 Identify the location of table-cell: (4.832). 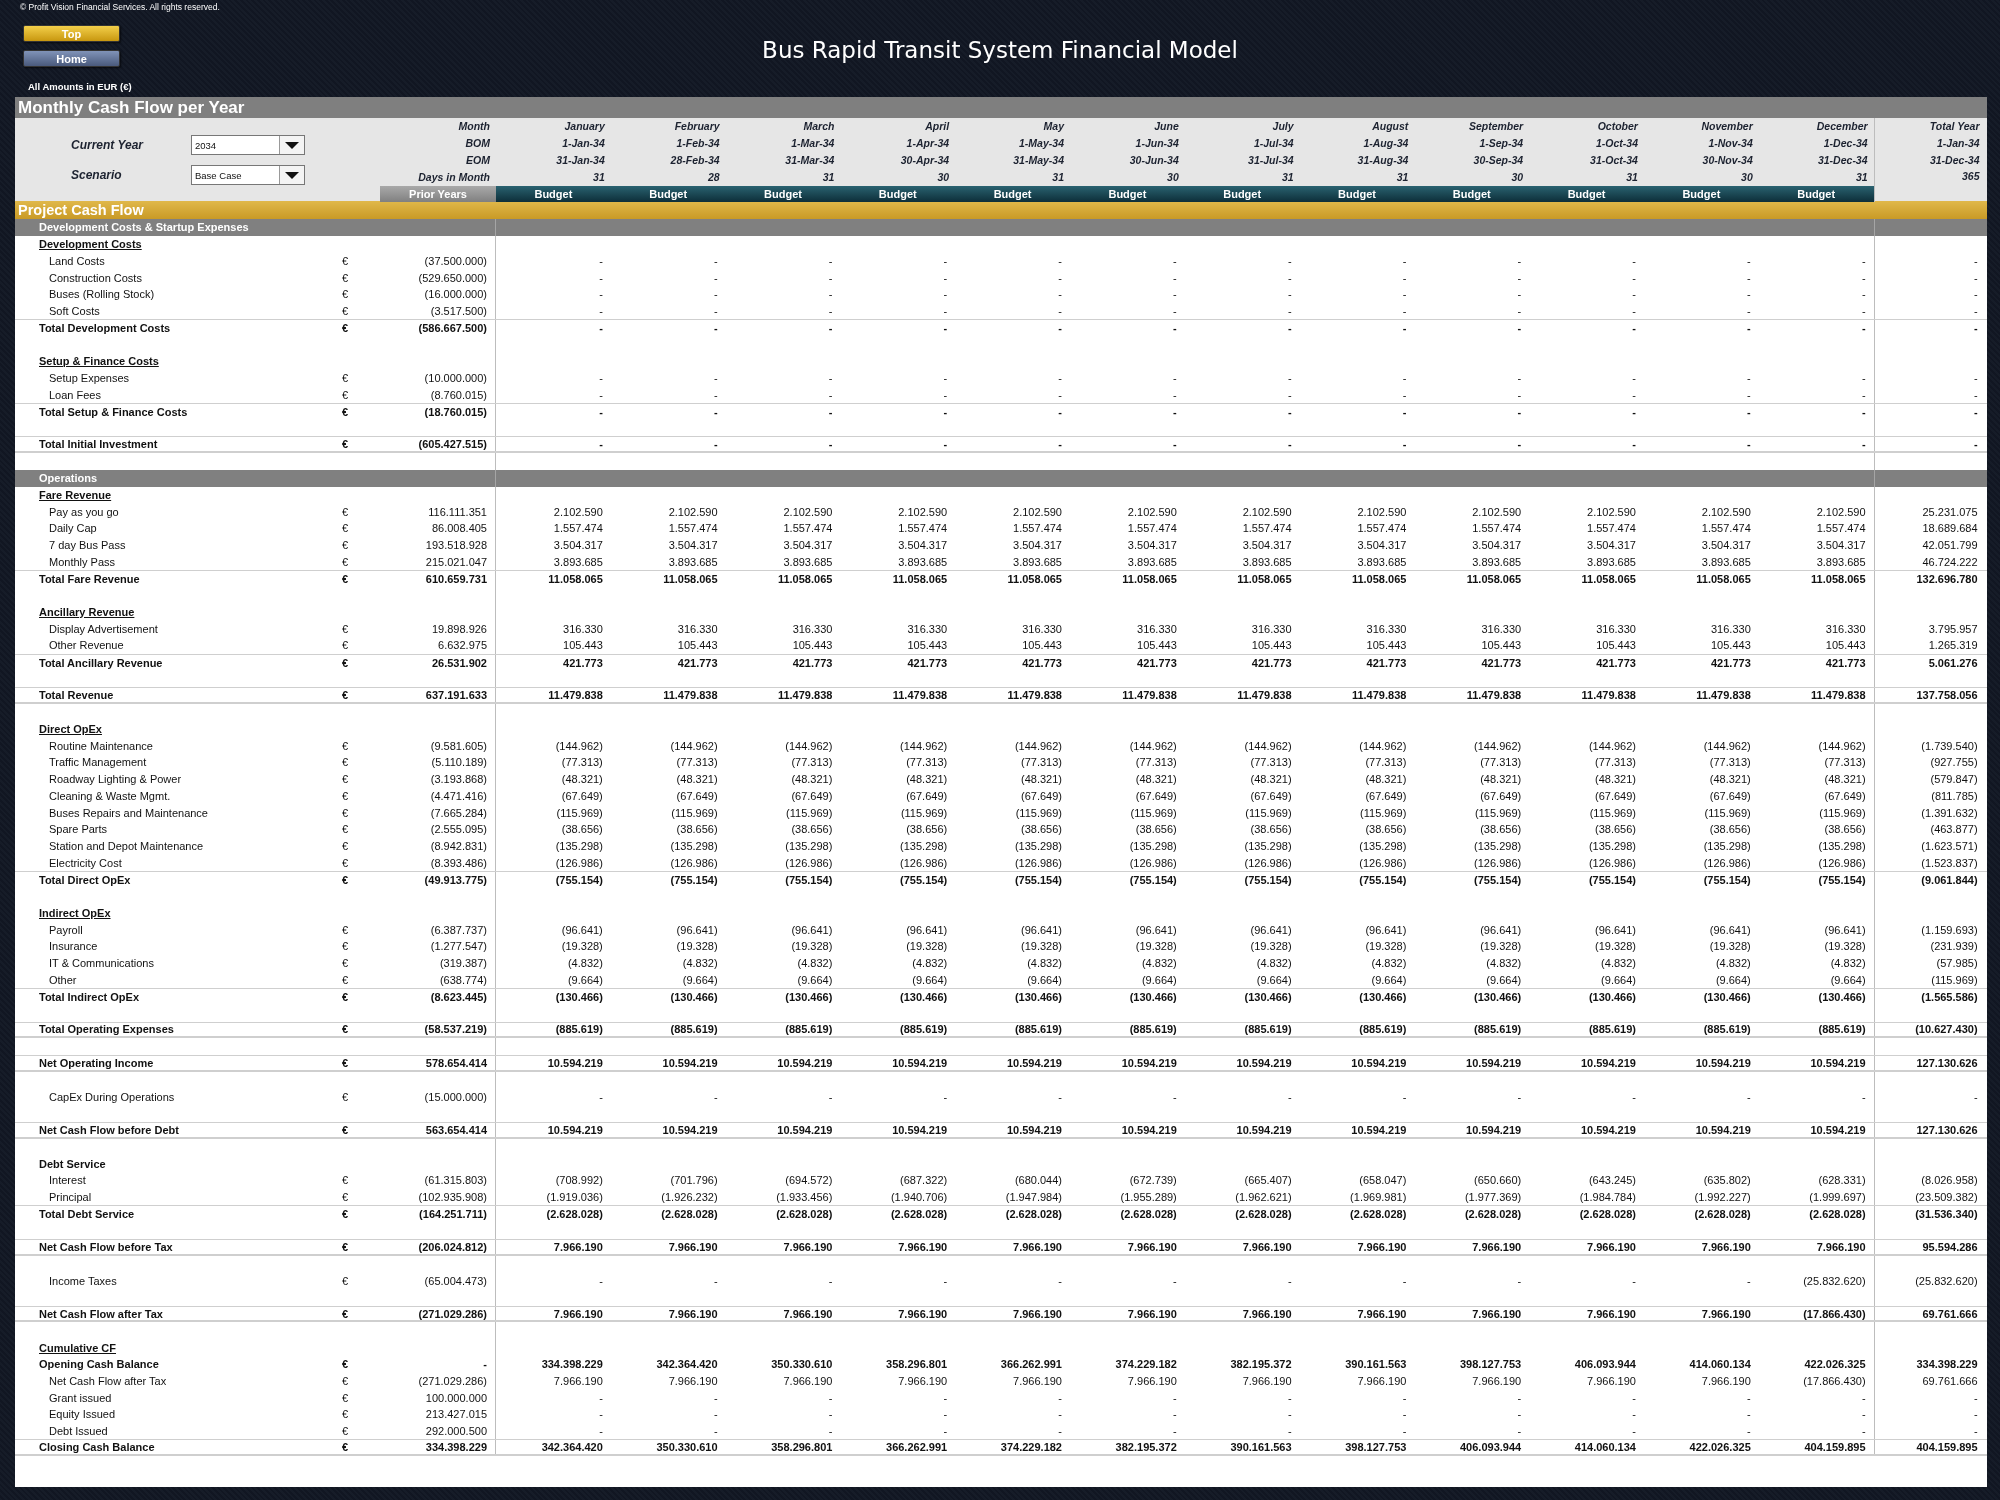
(1618, 963).